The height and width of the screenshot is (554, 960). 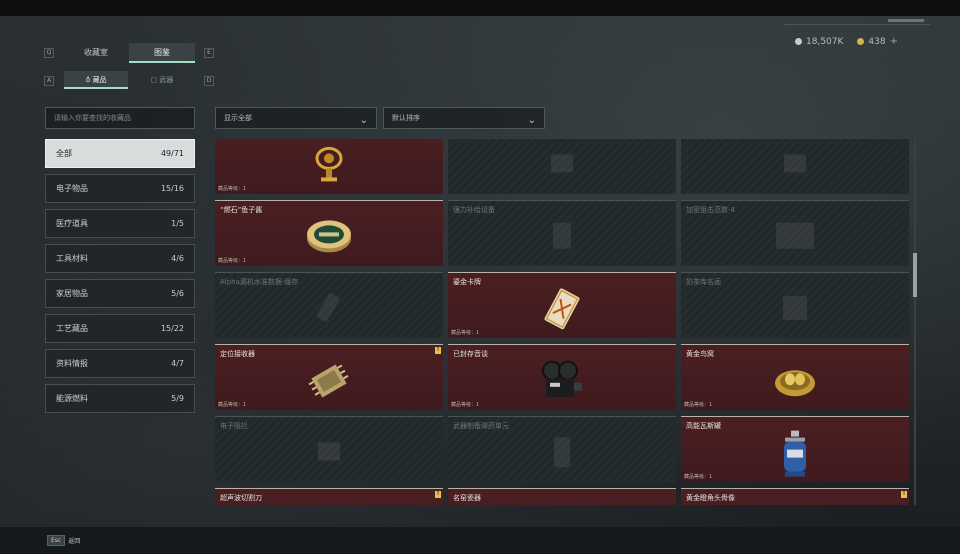 What do you see at coordinates (74, 541) in the screenshot?
I see `back-label: 返回` at bounding box center [74, 541].